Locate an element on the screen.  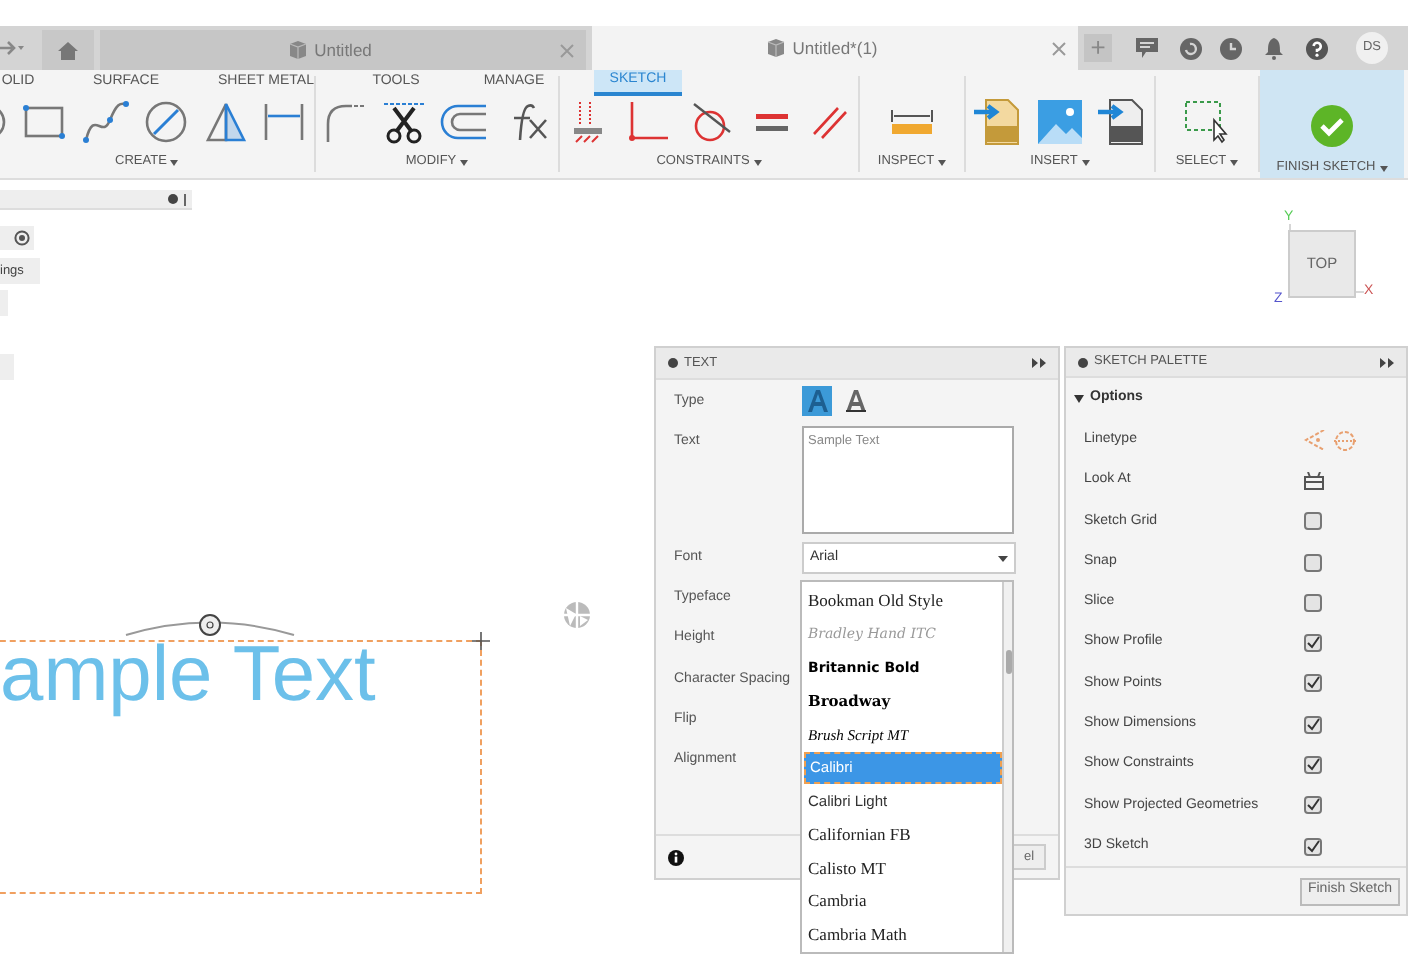
sync-icon is located at coordinates (1191, 48).